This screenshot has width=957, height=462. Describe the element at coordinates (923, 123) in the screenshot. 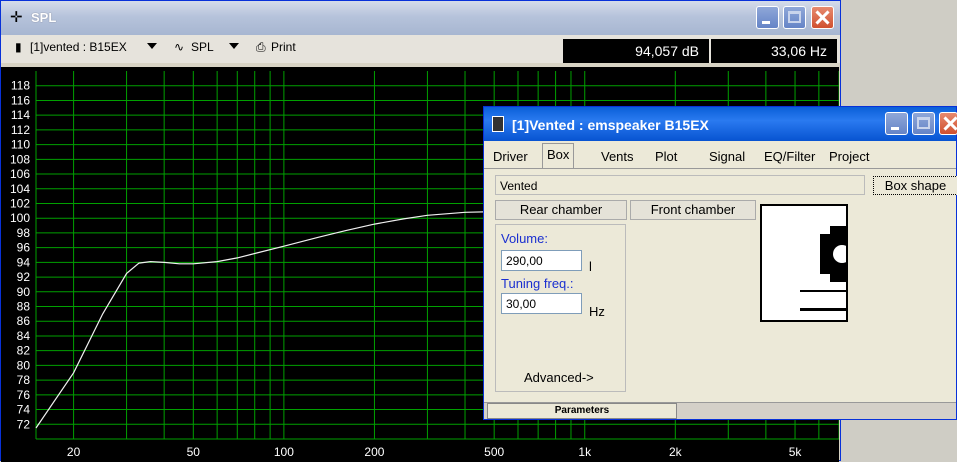

I see `dialog-maximize-button` at that location.